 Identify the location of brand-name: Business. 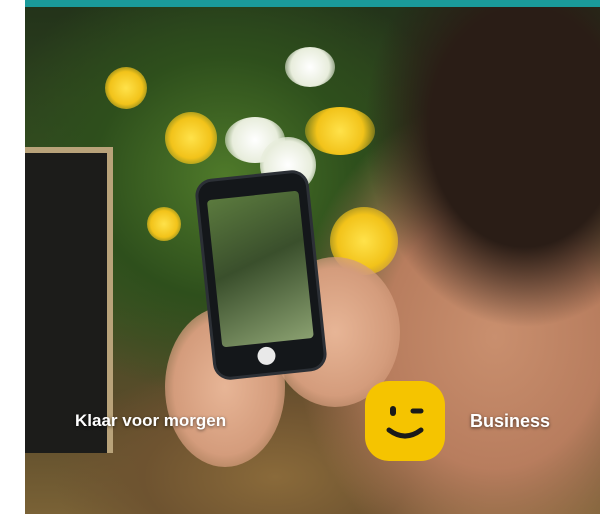
(510, 421).